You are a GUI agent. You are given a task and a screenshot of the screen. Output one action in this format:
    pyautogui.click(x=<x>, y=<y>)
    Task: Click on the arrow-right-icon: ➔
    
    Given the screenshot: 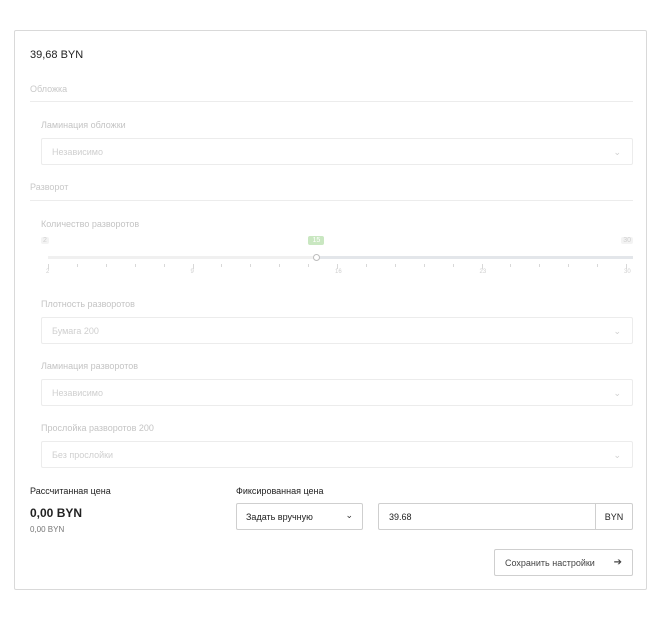 What is the action you would take?
    pyautogui.click(x=617, y=562)
    